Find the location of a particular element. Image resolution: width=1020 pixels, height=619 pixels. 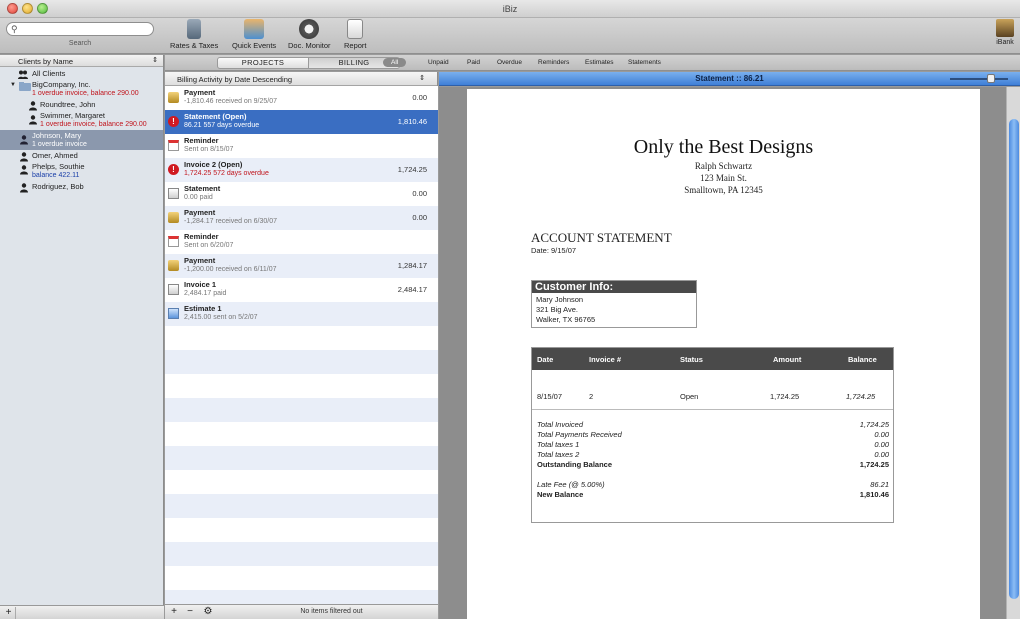

billing-row-statement: Statement 0.00 paid 0.00 is located at coordinates (301, 194).